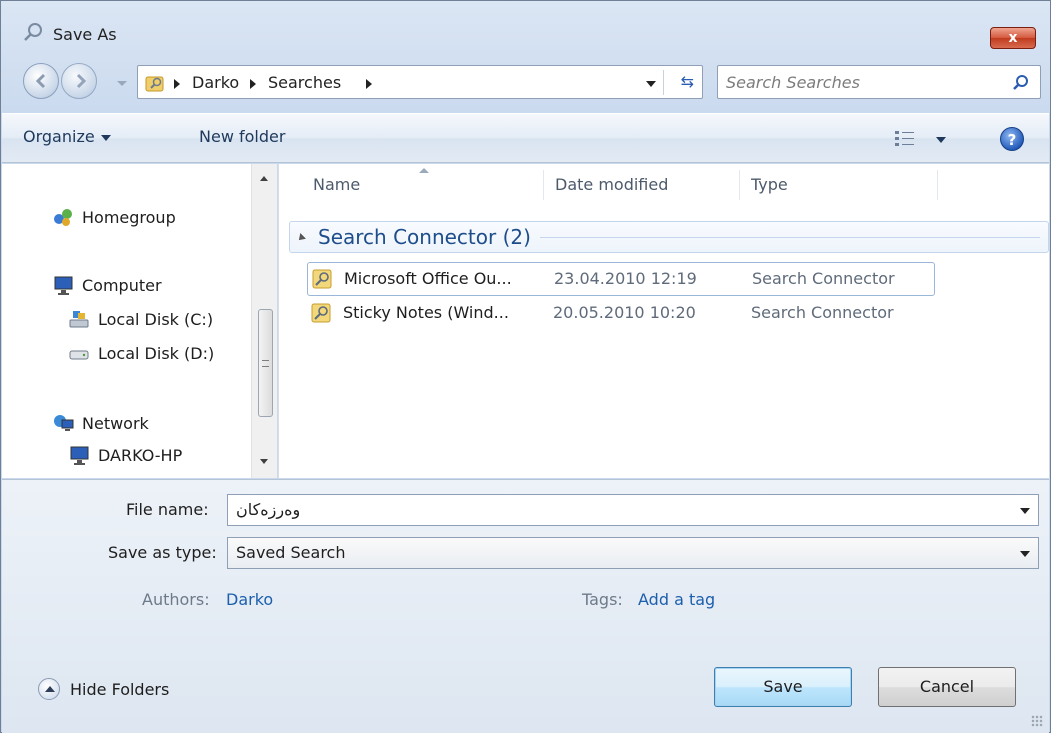 This screenshot has width=1051, height=733. What do you see at coordinates (264, 178) in the screenshot?
I see `scroll-up-icon` at bounding box center [264, 178].